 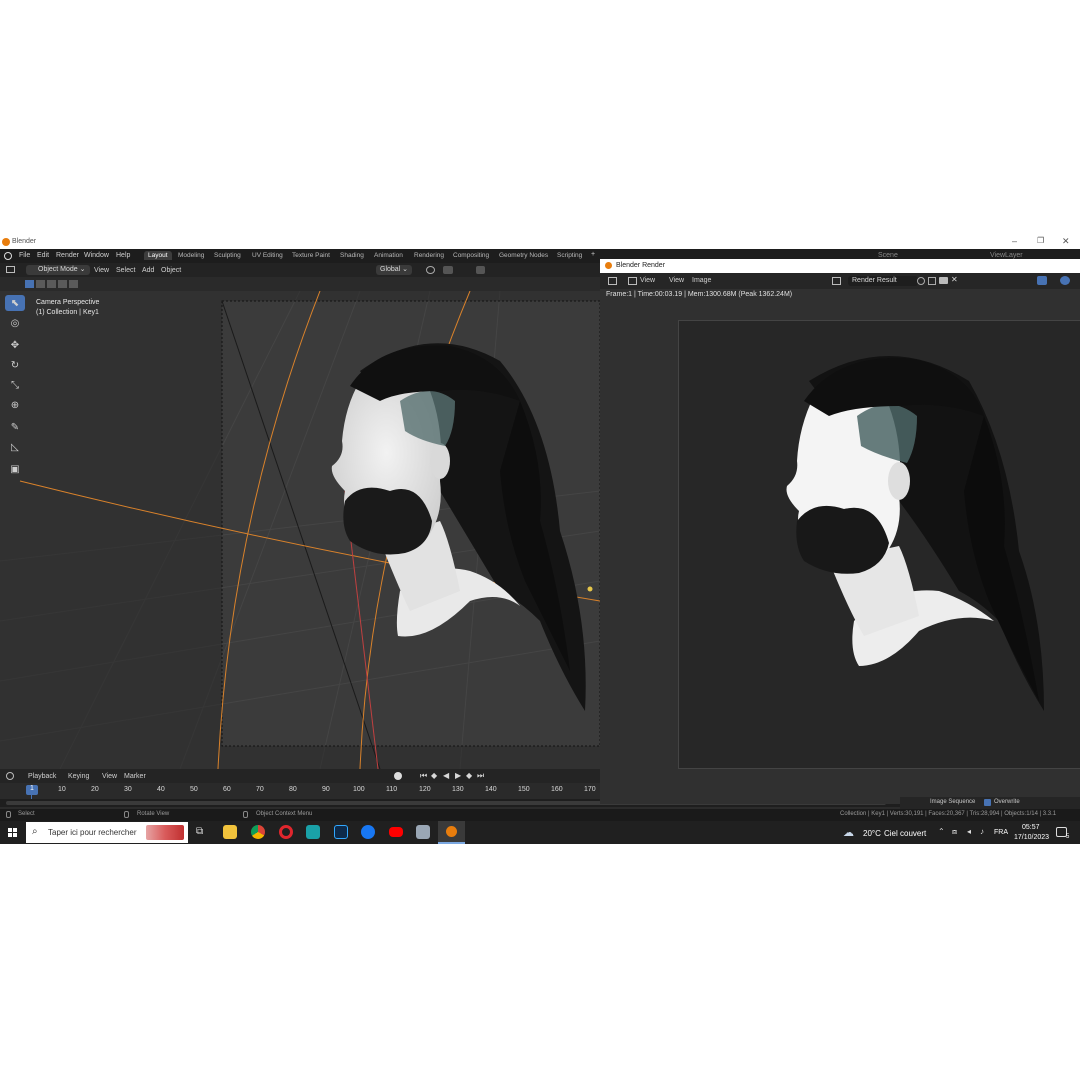 I want to click on overwrite-checkbox, so click(x=987, y=802).